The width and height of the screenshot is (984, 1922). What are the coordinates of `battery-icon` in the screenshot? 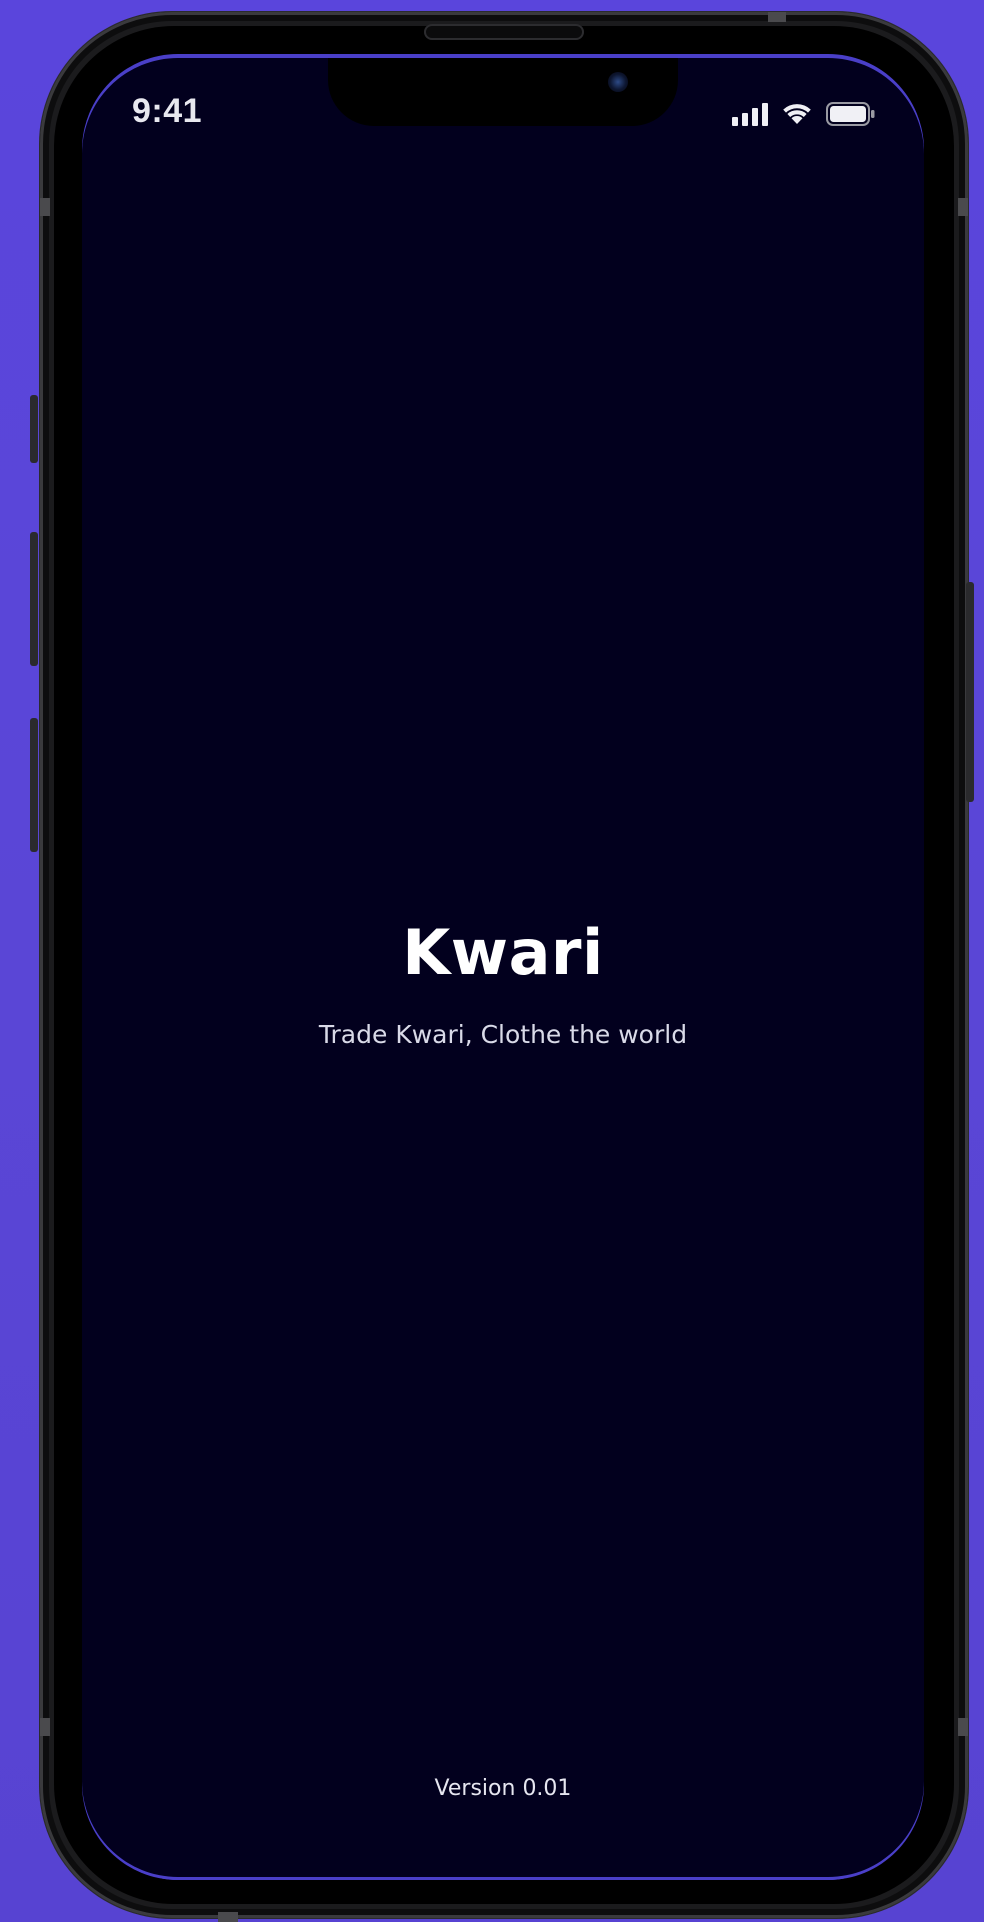 It's located at (851, 114).